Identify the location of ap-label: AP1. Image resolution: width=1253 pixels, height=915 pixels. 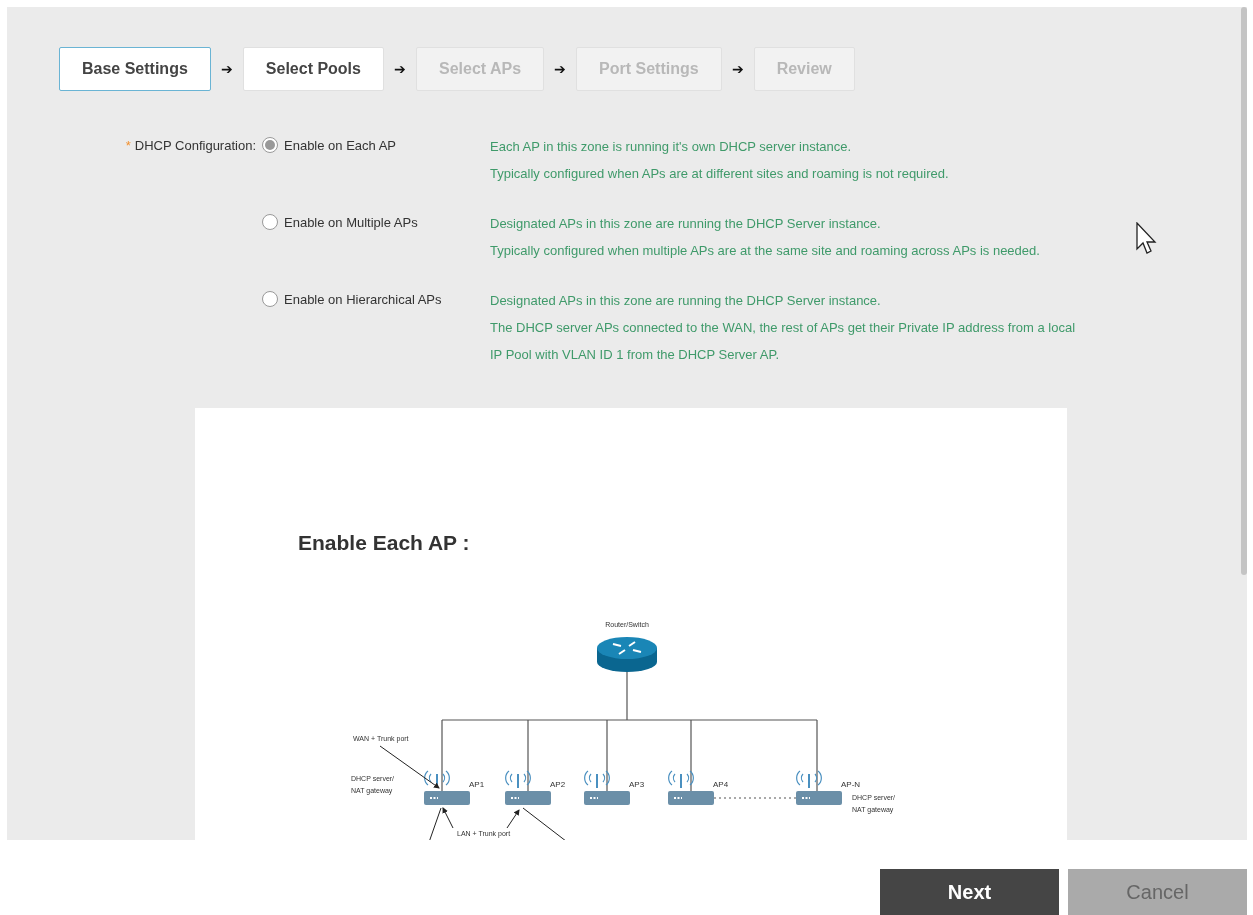
(477, 784).